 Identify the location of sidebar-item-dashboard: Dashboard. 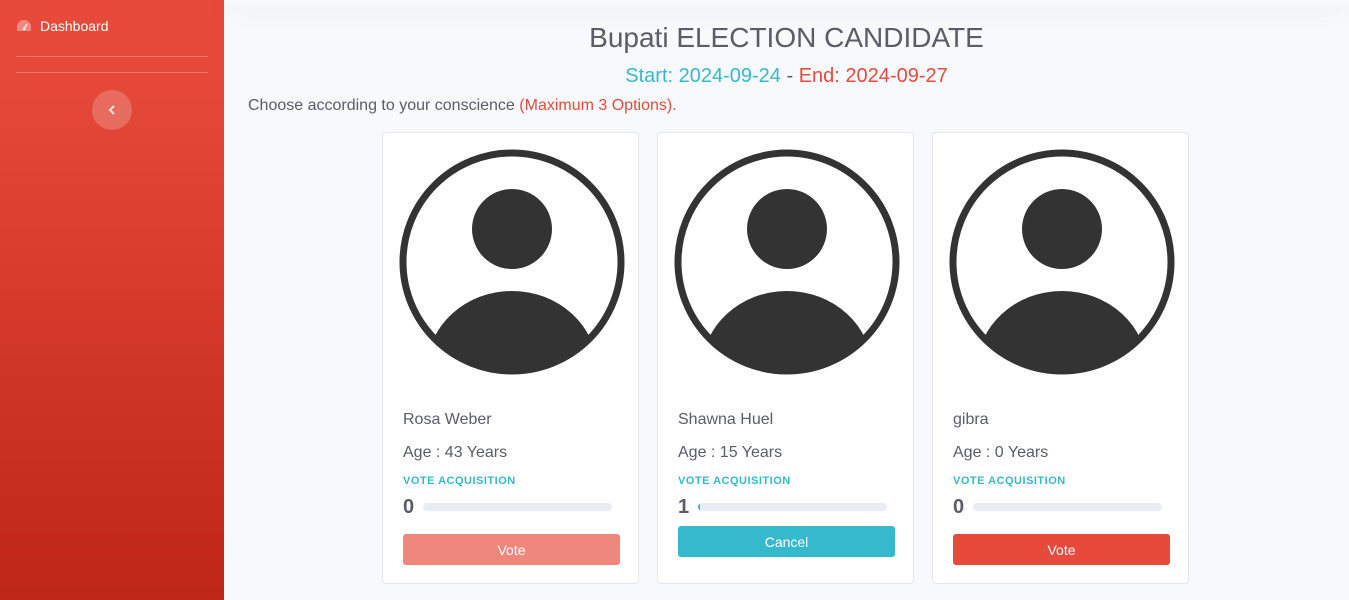
(62, 26).